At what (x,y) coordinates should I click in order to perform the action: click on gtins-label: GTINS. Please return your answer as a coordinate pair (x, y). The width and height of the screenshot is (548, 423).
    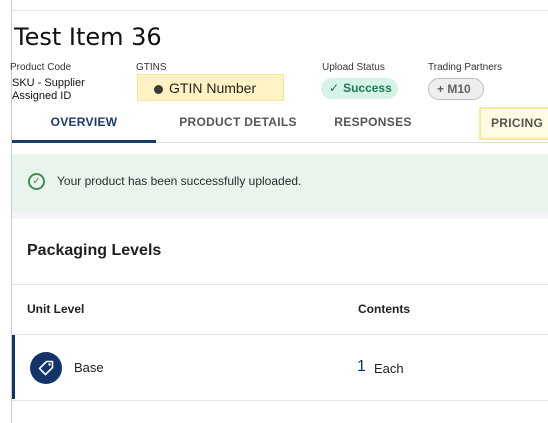
    Looking at the image, I should click on (151, 67).